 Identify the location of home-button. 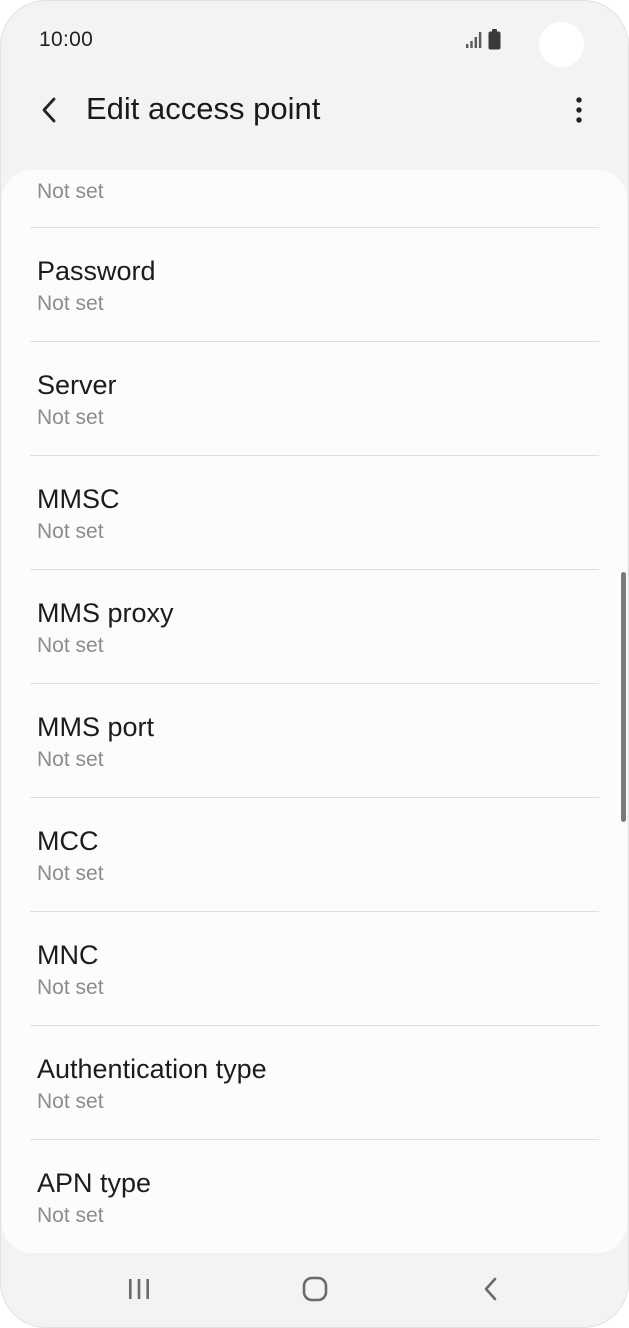
(315, 1289).